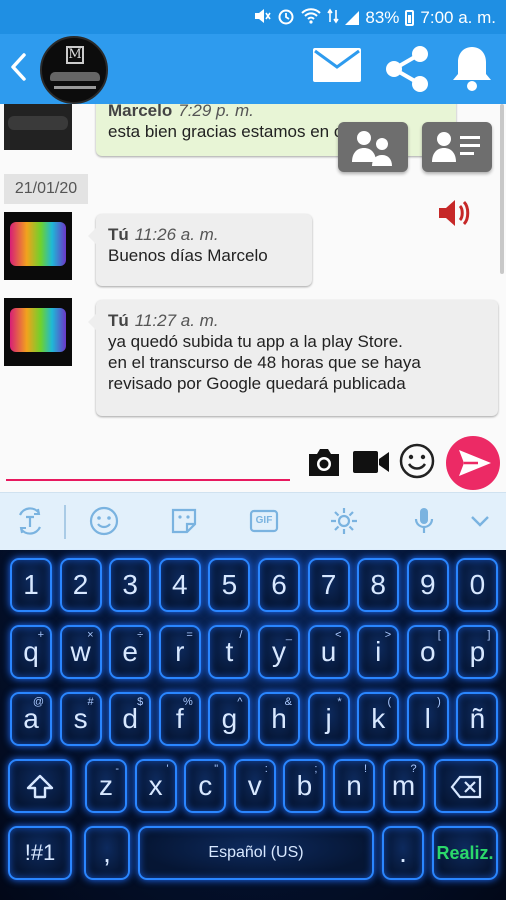 This screenshot has height=900, width=506. Describe the element at coordinates (204, 234) in the screenshot. I see `message-header: Tú 11:26 a. m.` at that location.